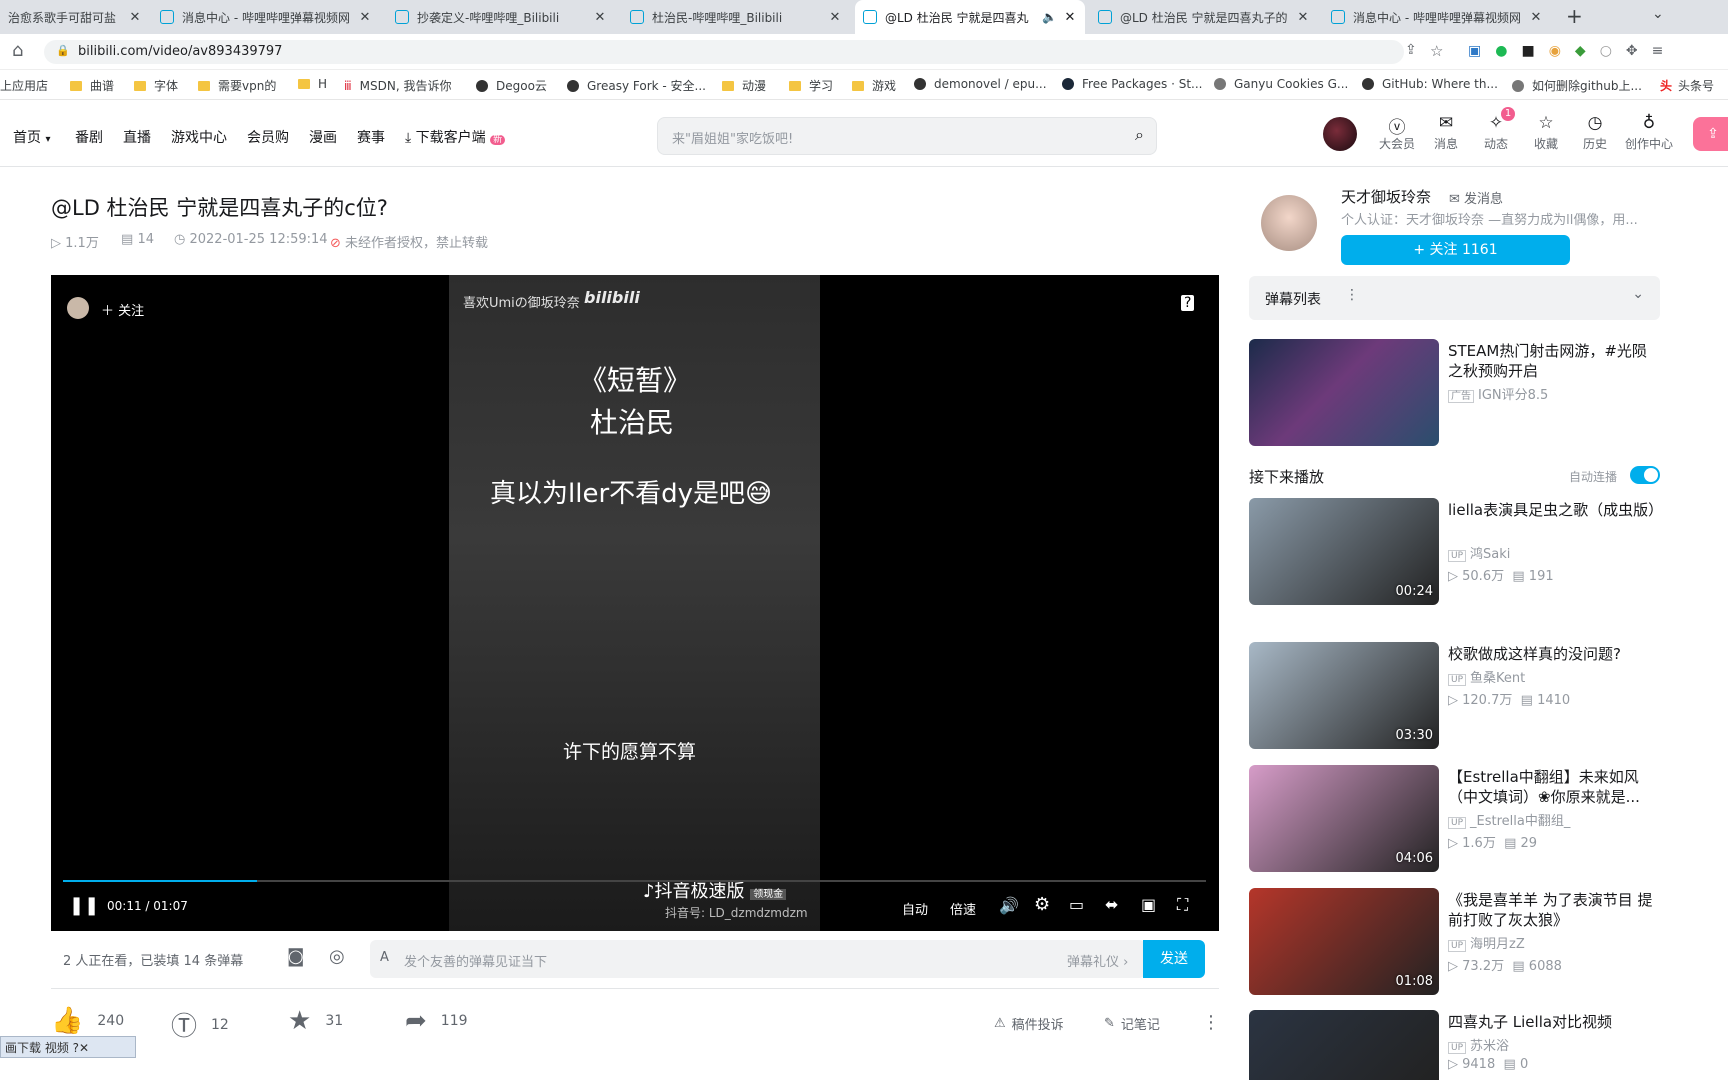 This screenshot has width=1728, height=1080. I want to click on danmaku-settings-icon: ◎, so click(337, 956).